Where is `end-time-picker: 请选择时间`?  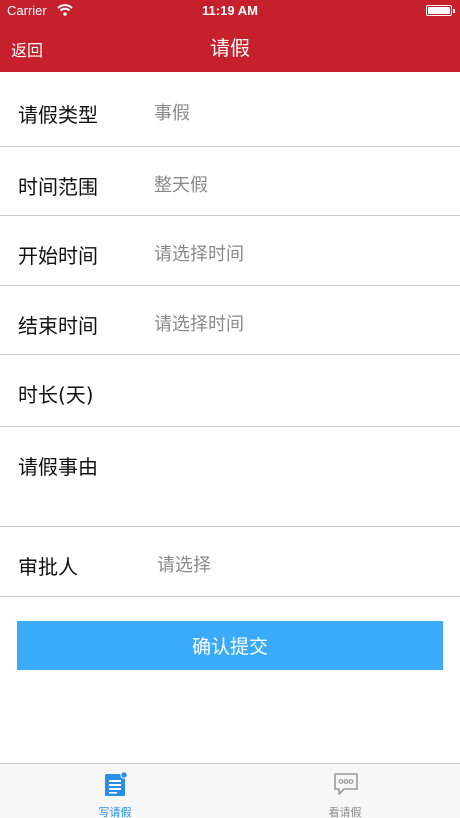
end-time-picker: 请选择时间 is located at coordinates (199, 323).